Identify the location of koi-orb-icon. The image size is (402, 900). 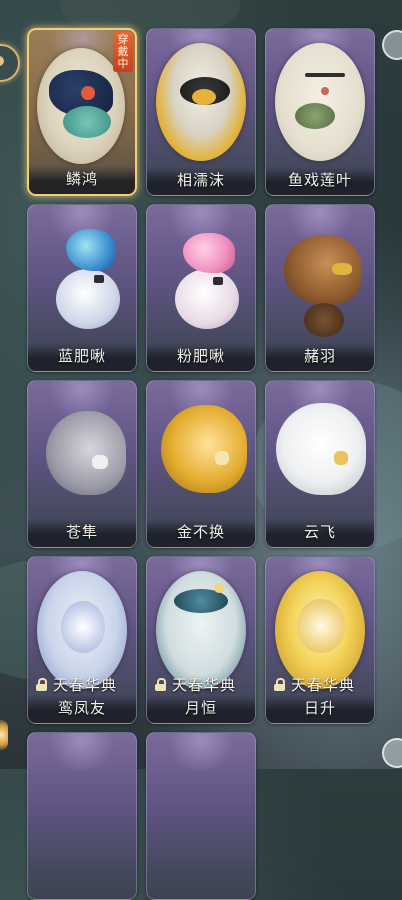
(201, 102).